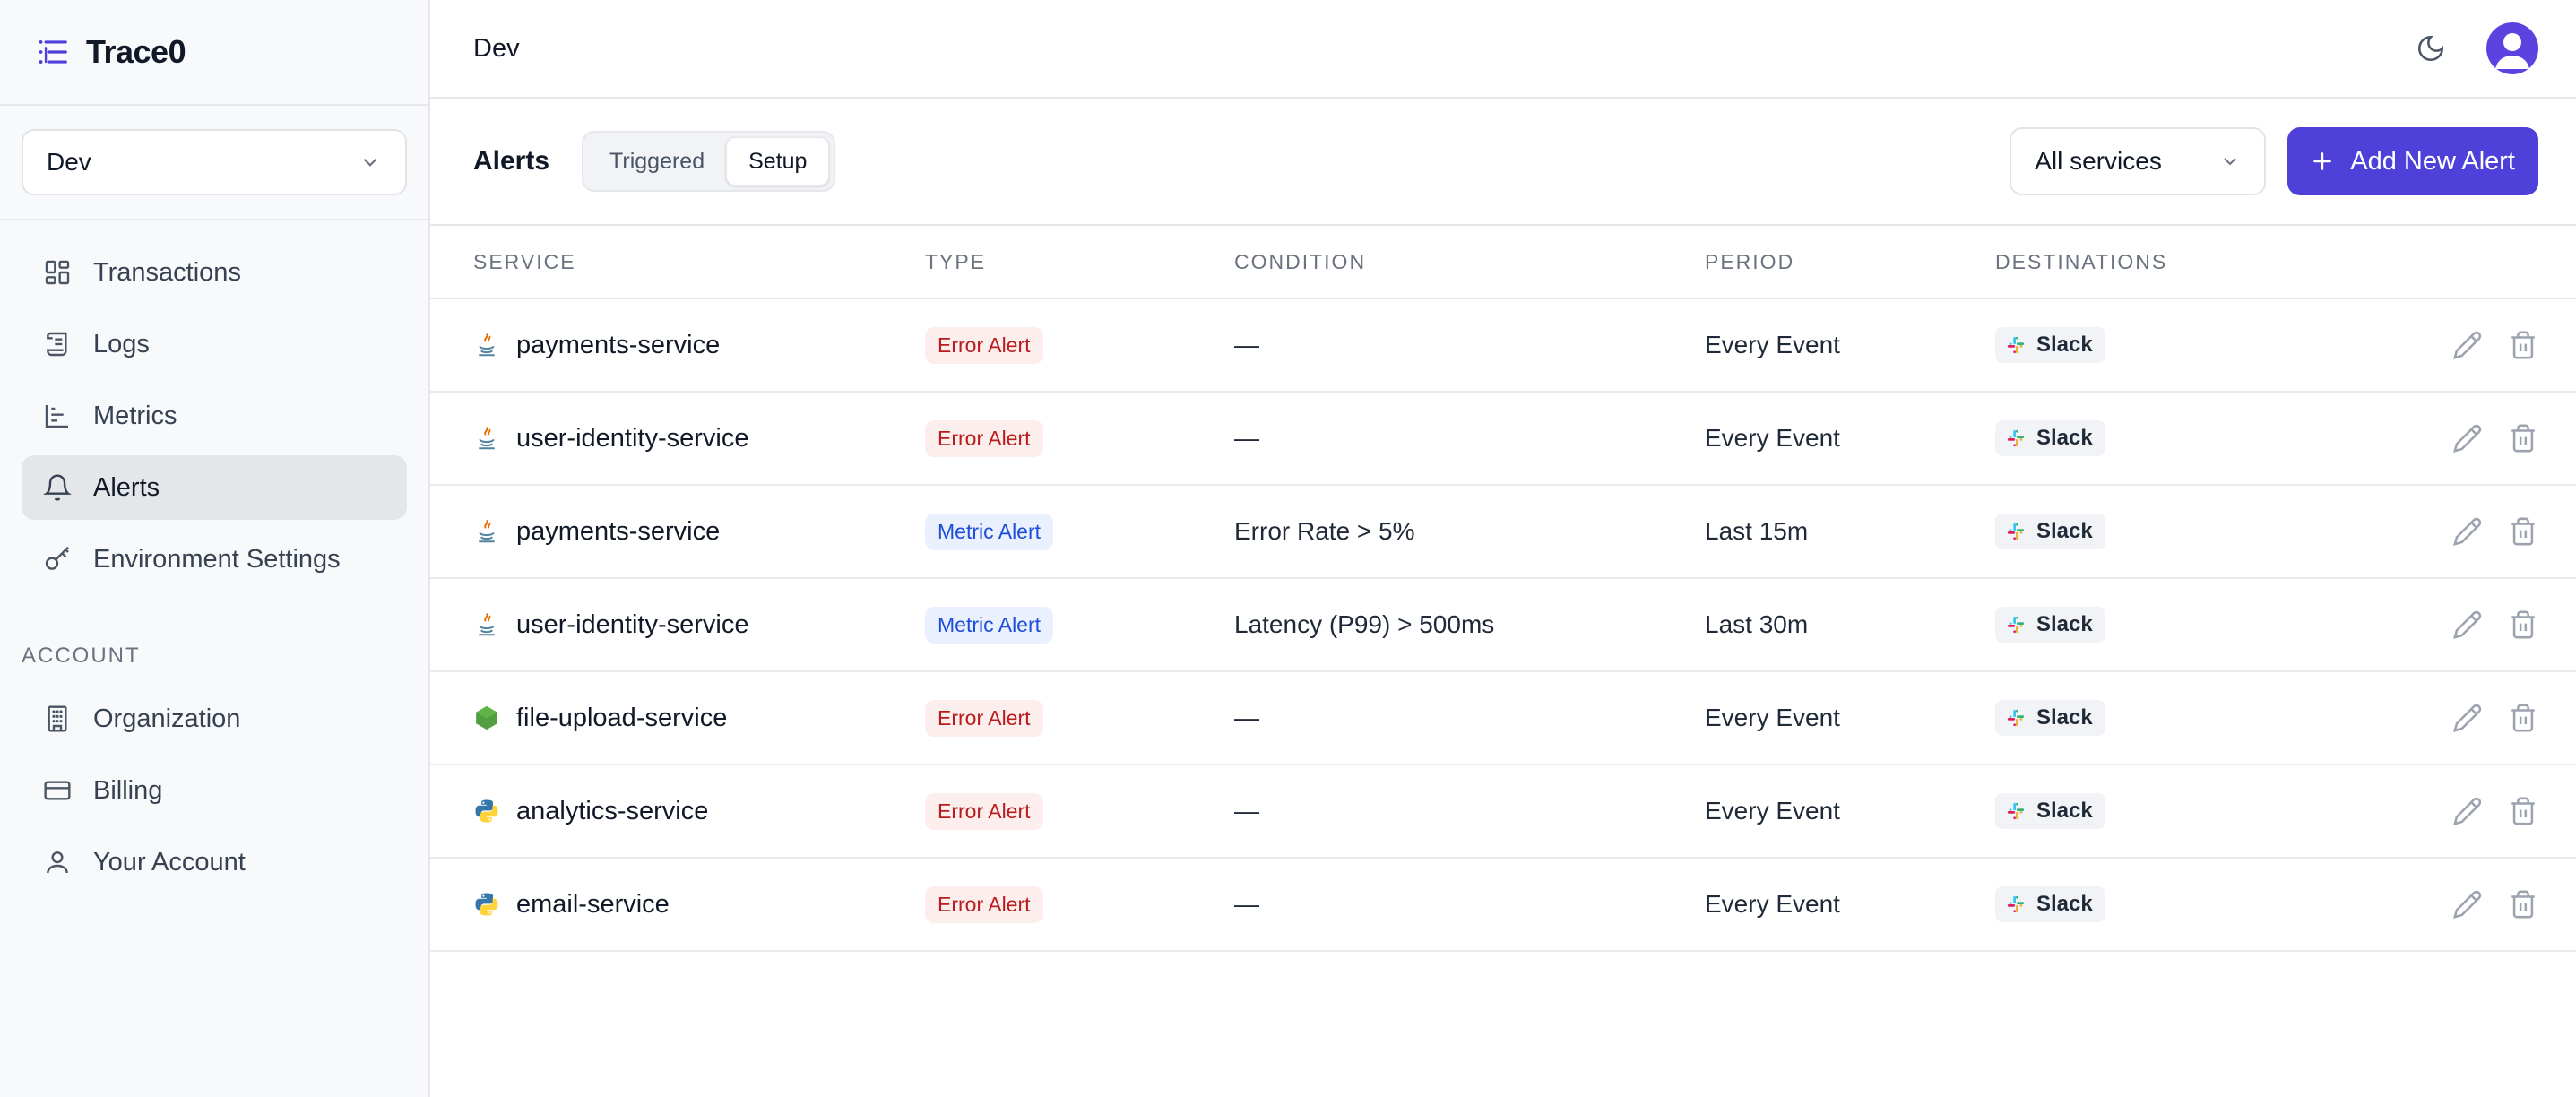  I want to click on sidebar-item-label: Organization, so click(167, 718).